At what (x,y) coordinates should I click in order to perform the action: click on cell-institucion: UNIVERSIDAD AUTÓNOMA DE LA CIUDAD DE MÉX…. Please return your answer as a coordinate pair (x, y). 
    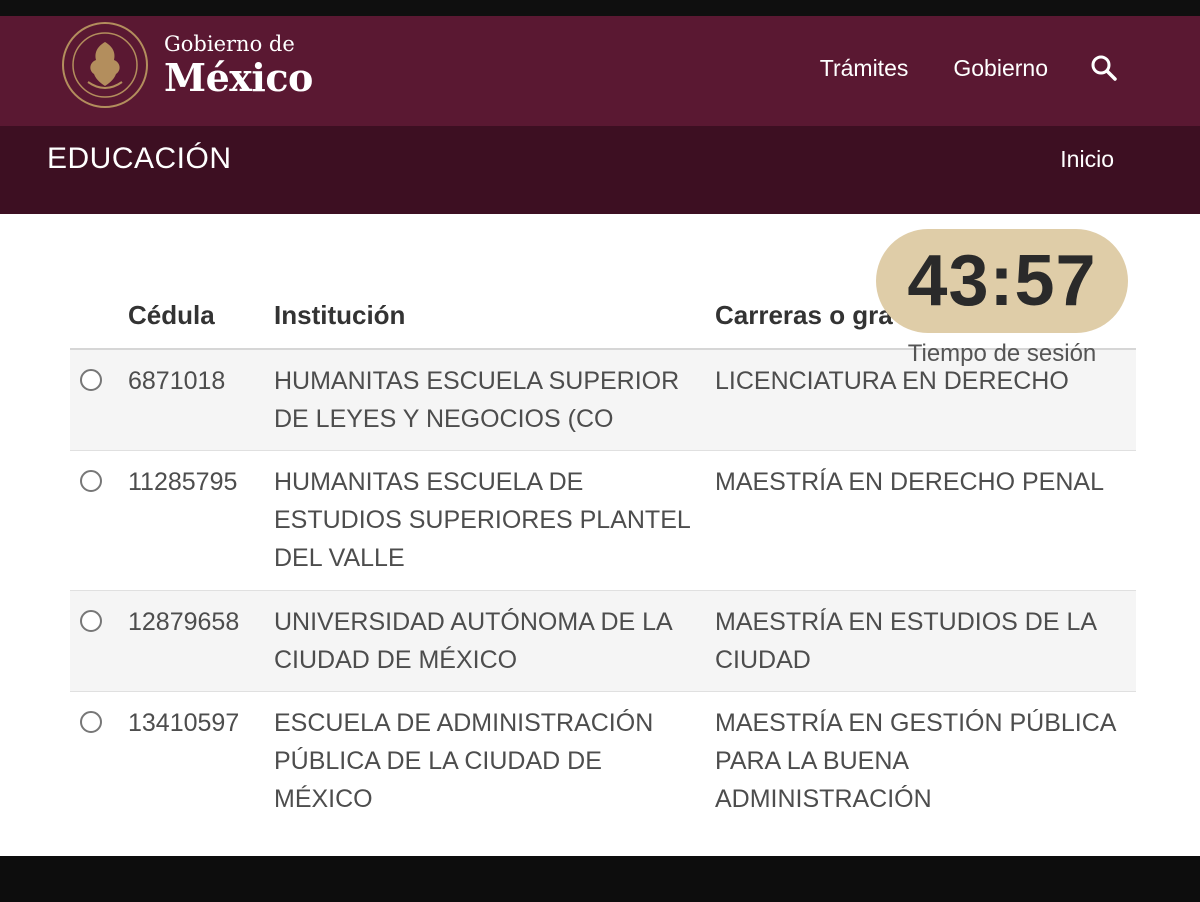
    Looking at the image, I should click on (473, 641).